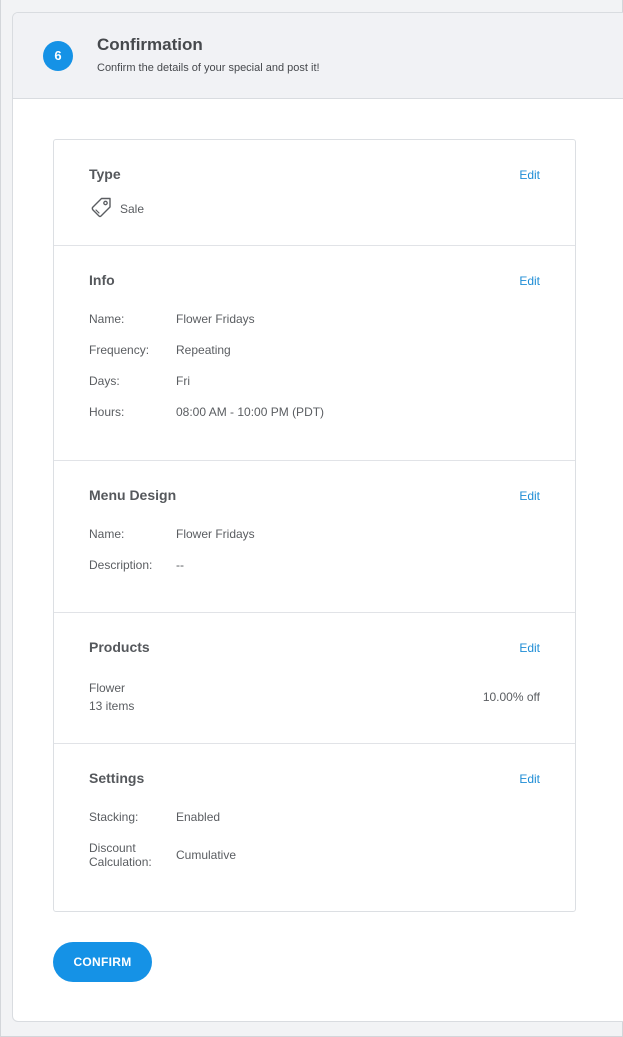 The width and height of the screenshot is (623, 1037). What do you see at coordinates (314, 193) in the screenshot?
I see `type-section: Type Edit Sale` at bounding box center [314, 193].